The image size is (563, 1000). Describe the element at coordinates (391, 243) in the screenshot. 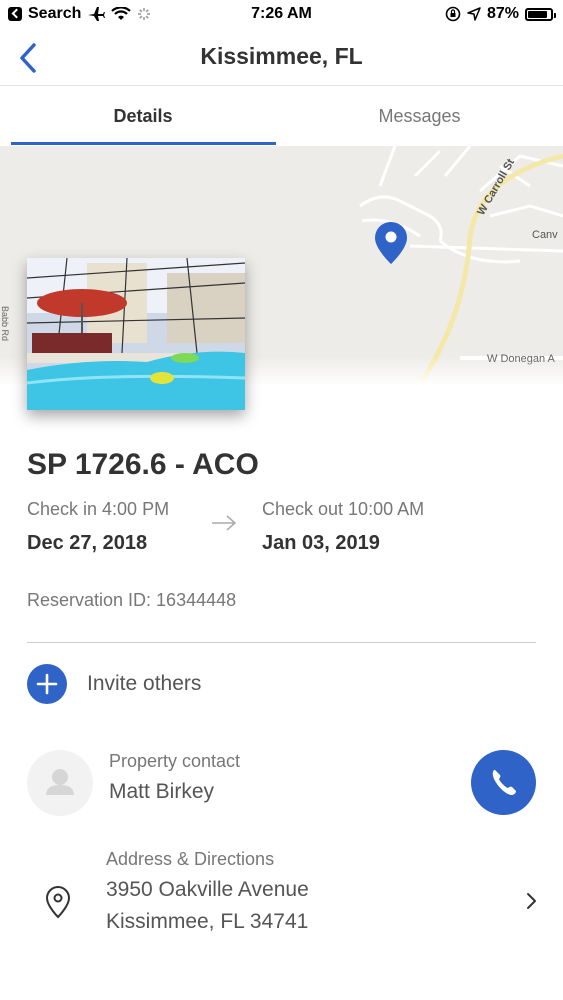

I see `map-pin-icon` at that location.